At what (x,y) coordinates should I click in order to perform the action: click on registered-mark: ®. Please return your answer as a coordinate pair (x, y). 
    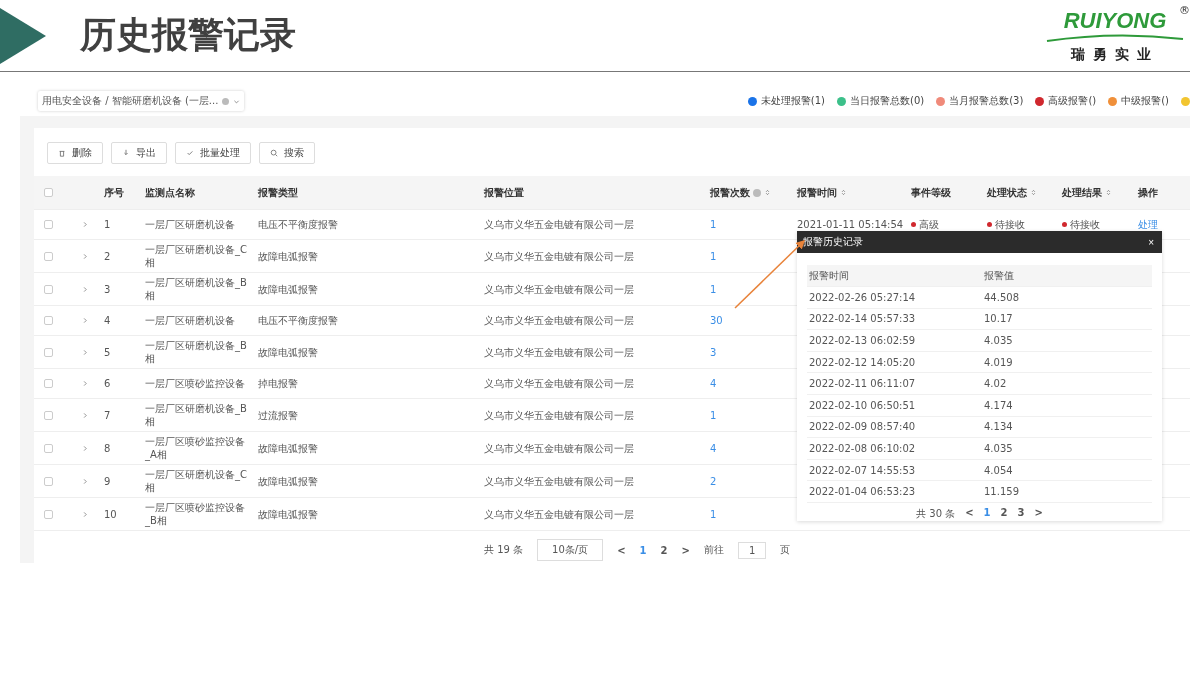
    Looking at the image, I should click on (1184, 10).